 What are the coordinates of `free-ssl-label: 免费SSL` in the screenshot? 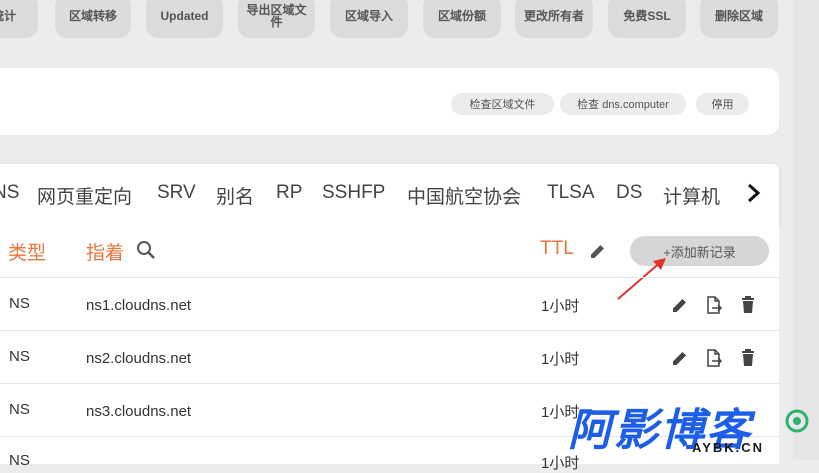 It's located at (647, 16).